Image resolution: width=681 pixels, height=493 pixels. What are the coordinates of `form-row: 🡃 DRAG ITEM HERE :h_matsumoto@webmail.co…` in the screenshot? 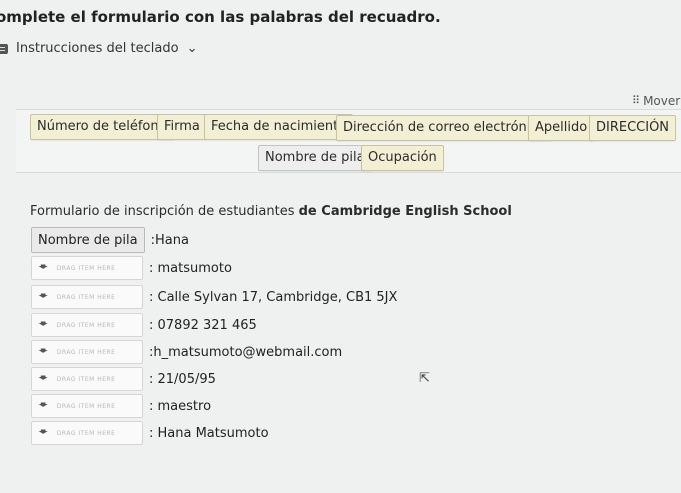 It's located at (186, 352).